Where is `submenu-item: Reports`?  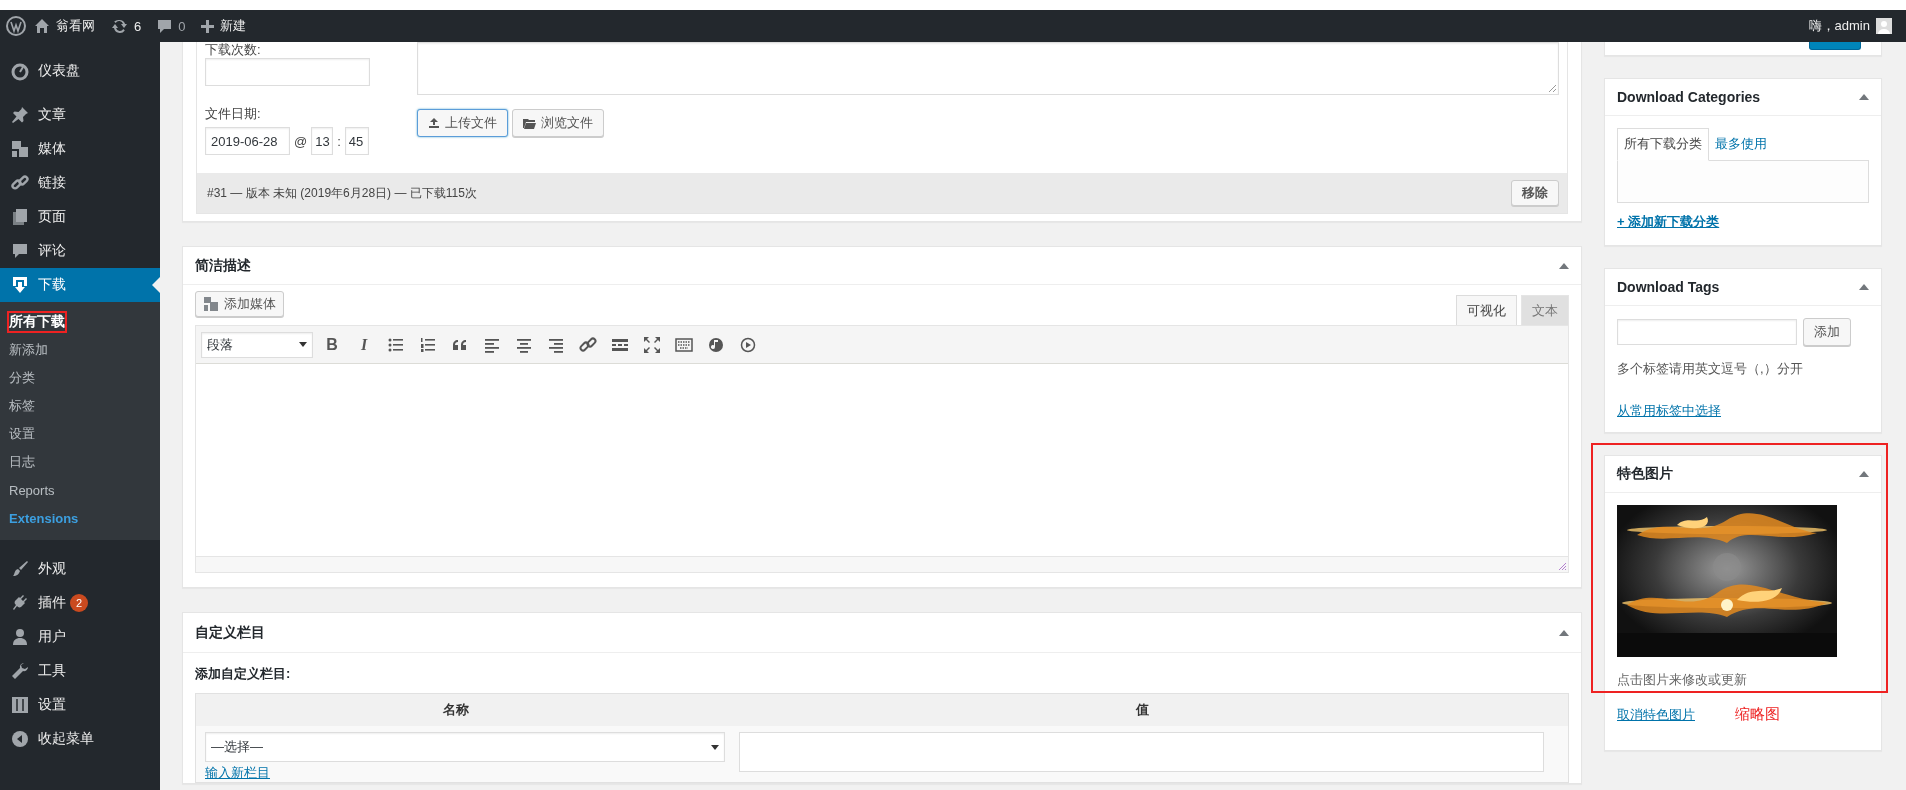 submenu-item: Reports is located at coordinates (32, 490).